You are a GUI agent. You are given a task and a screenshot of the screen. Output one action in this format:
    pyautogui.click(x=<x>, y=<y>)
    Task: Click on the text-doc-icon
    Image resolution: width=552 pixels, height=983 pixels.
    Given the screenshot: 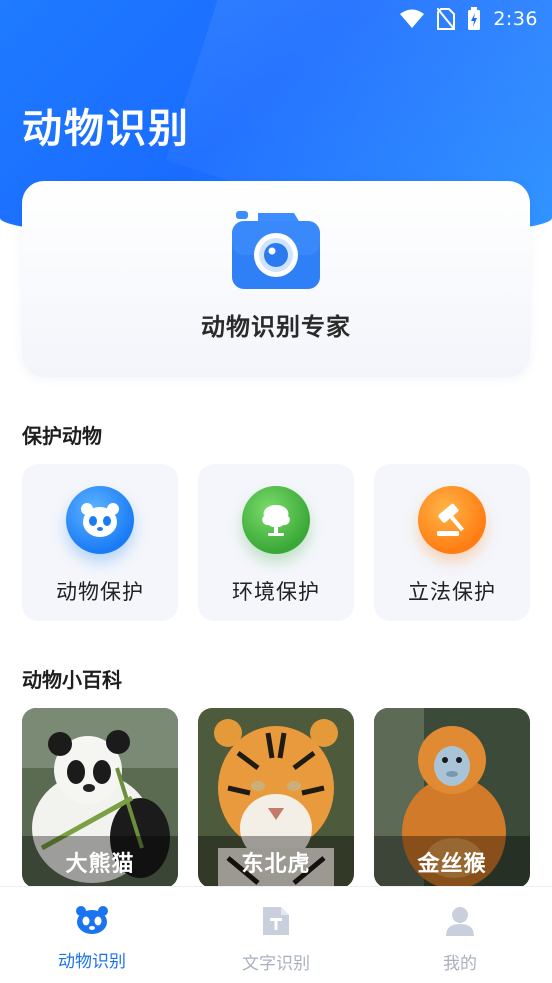 What is the action you would take?
    pyautogui.click(x=276, y=923)
    